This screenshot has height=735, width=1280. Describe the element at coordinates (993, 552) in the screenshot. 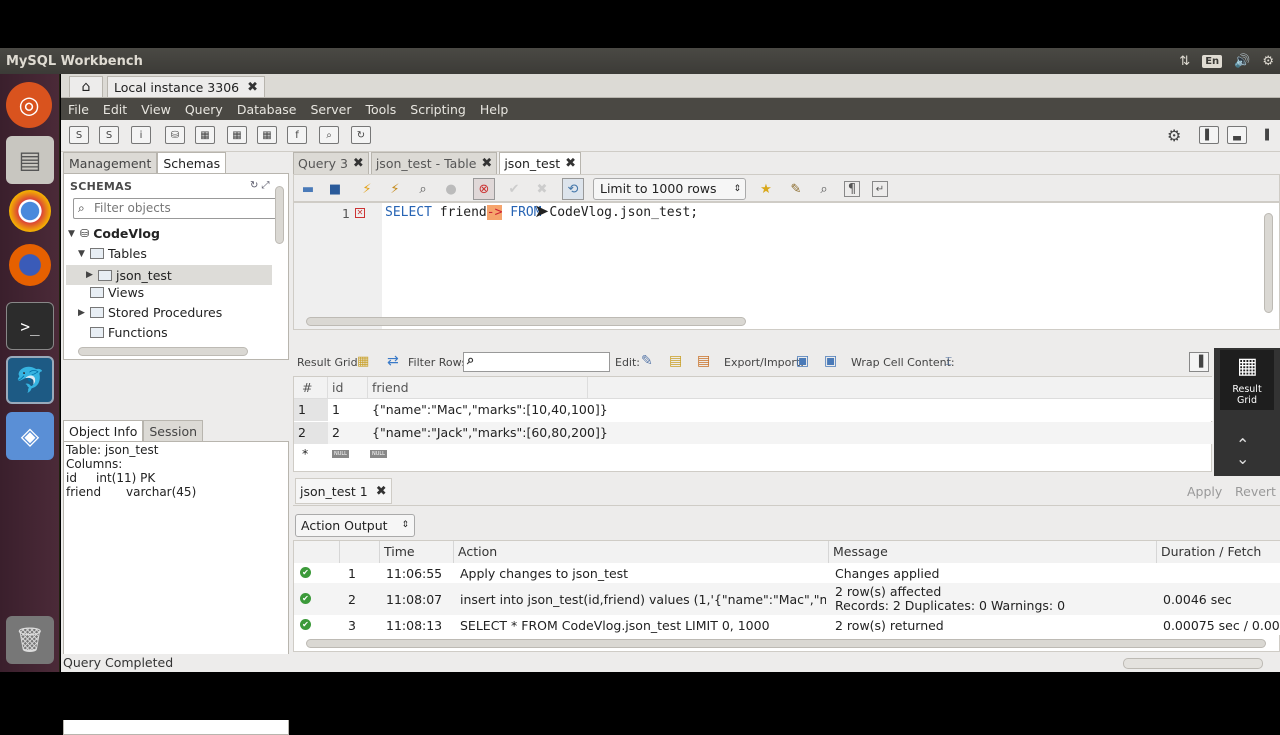

I see `output-header-message: Message` at that location.